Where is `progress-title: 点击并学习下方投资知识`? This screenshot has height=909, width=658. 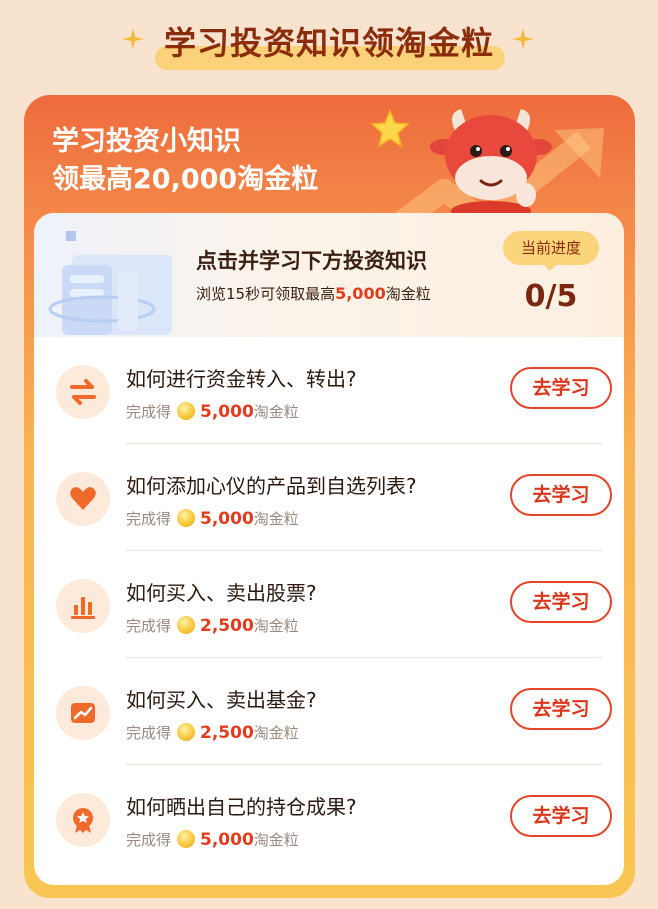 progress-title: 点击并学习下方投资知识 is located at coordinates (311, 261).